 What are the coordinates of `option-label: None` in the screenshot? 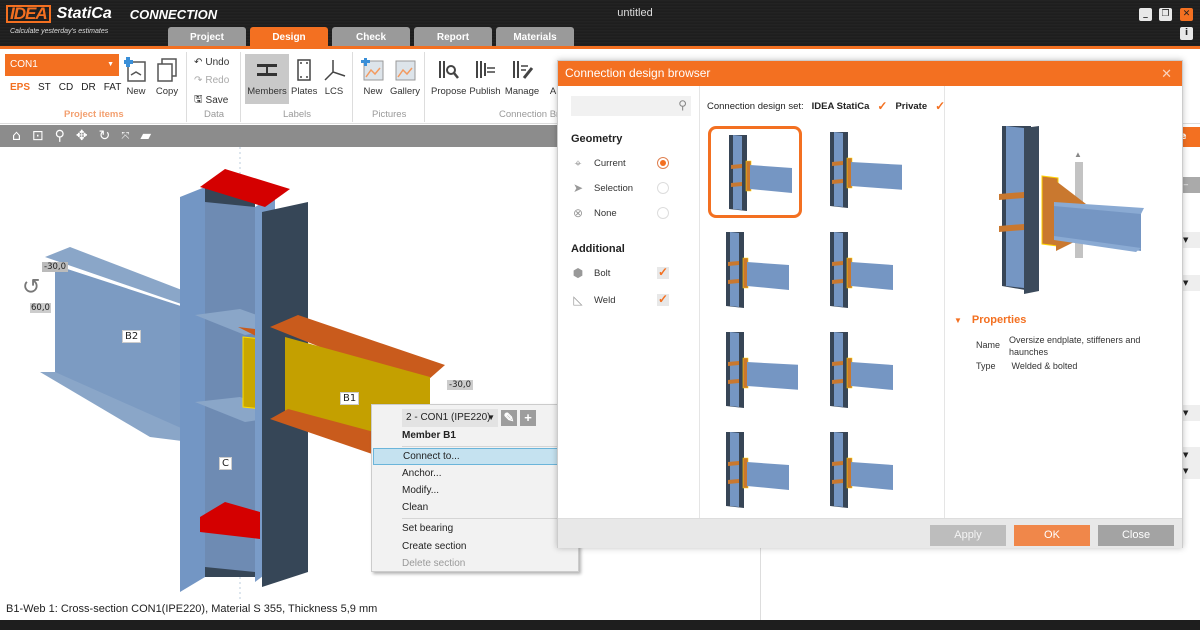 It's located at (605, 213).